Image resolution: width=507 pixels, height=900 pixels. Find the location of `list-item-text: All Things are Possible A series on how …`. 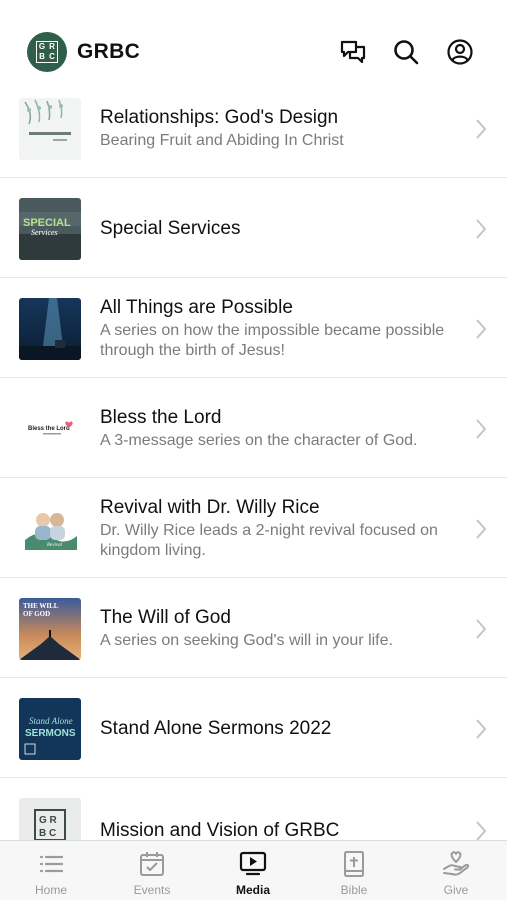

list-item-text: All Things are Possible A series on how … is located at coordinates (276, 328).